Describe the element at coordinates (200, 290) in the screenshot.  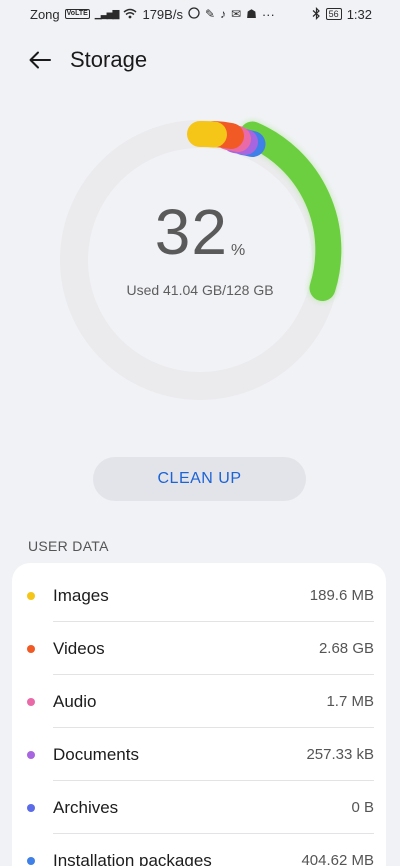
I see `used-storage-text: Used 41.04 GB/128 GB` at that location.